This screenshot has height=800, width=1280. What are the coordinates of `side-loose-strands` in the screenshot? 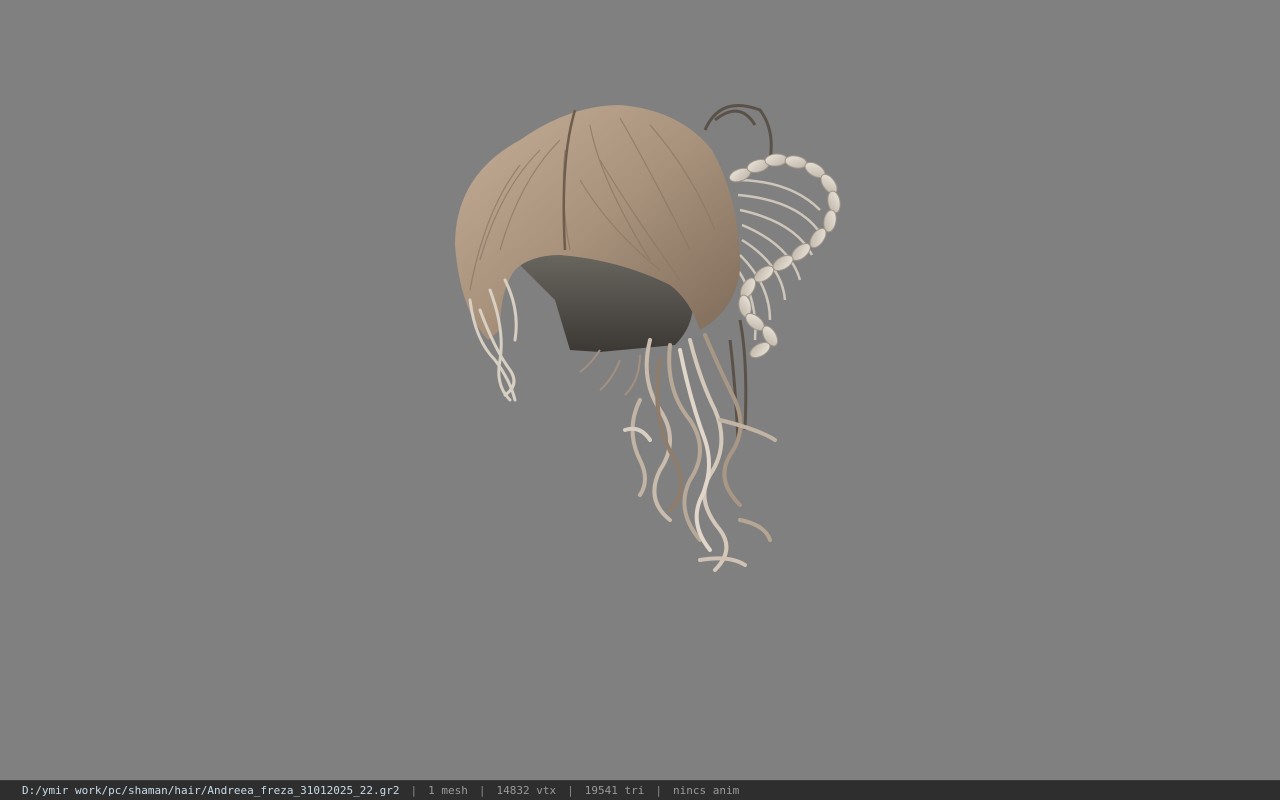 It's located at (610, 372).